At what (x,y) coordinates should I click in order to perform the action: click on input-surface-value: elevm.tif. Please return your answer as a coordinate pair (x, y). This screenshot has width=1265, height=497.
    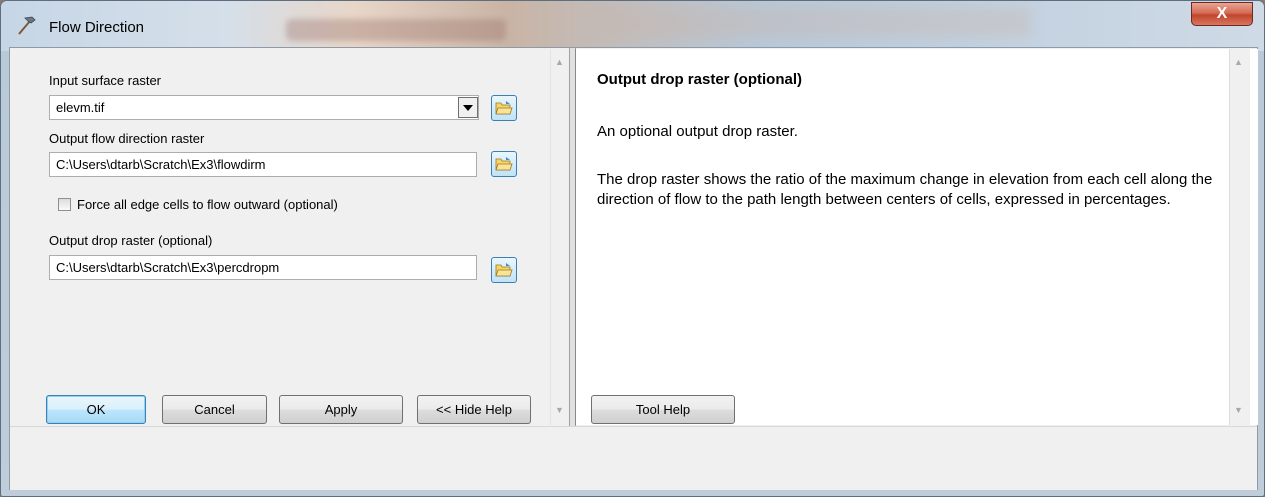
    Looking at the image, I should click on (80, 107).